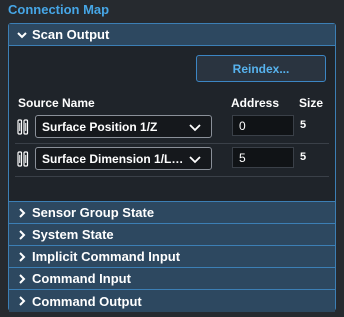  Describe the element at coordinates (87, 301) in the screenshot. I see `section-label: Command Output` at that location.